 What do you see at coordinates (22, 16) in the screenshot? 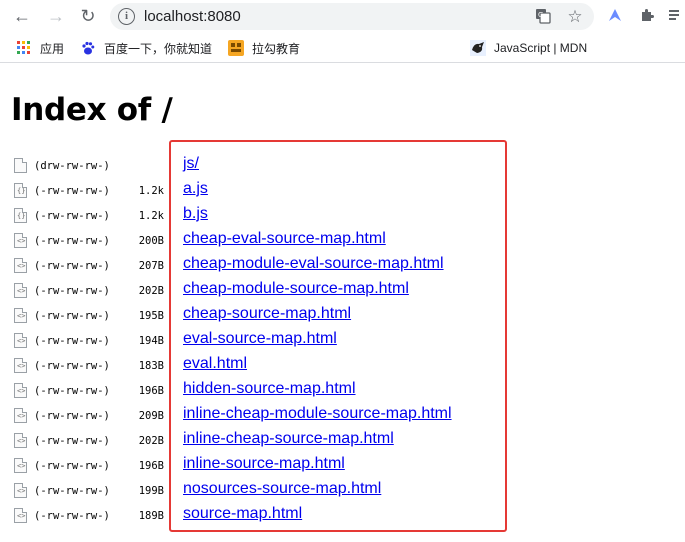
I see `back-arrow-icon: ←` at bounding box center [22, 16].